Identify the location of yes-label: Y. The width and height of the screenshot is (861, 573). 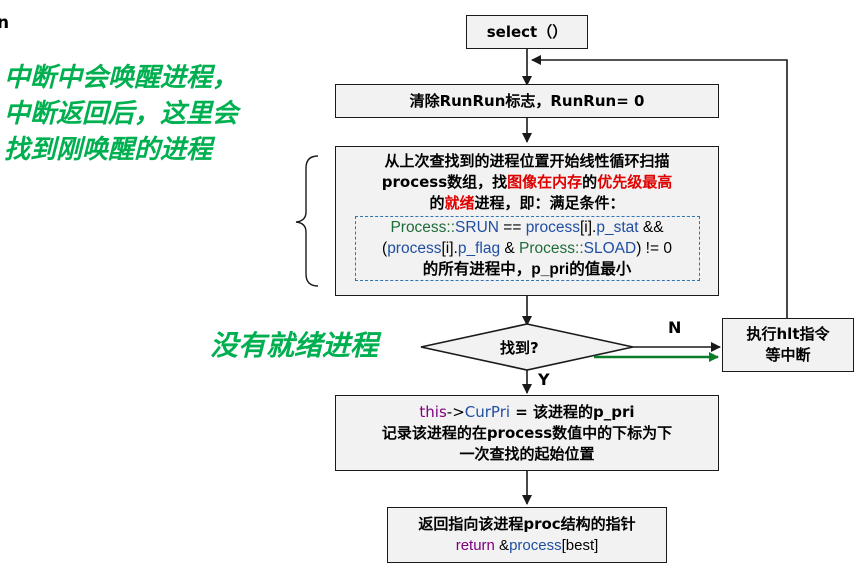
(544, 379).